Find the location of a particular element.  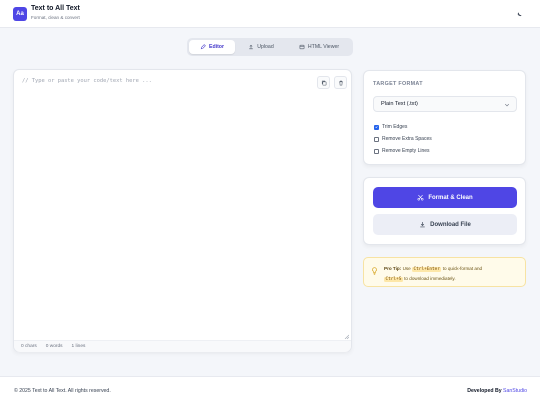

download-file-button: Download File is located at coordinates (445, 224).